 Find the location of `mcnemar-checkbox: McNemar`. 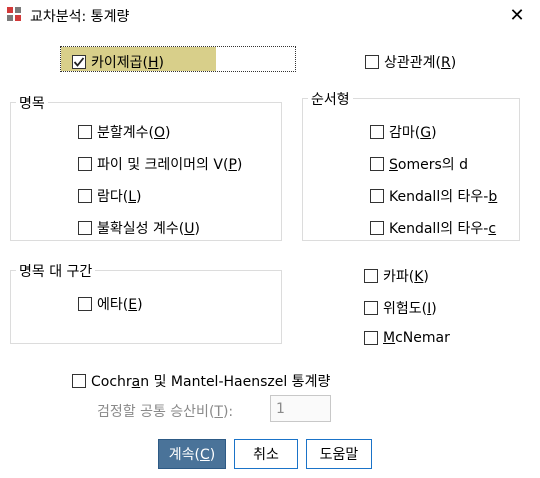

mcnemar-checkbox: McNemar is located at coordinates (407, 338).